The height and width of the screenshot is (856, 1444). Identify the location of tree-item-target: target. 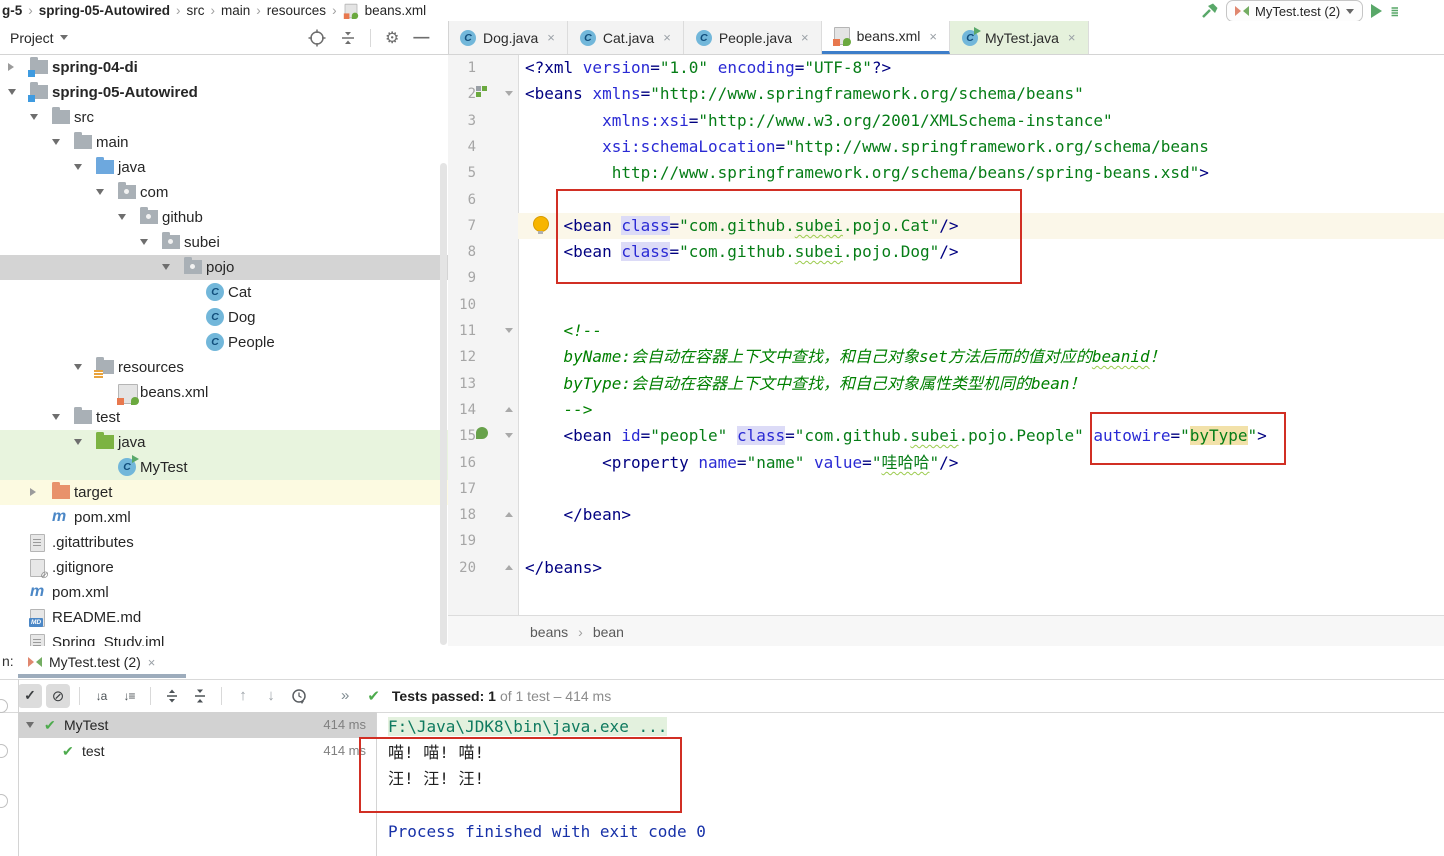
(224, 492).